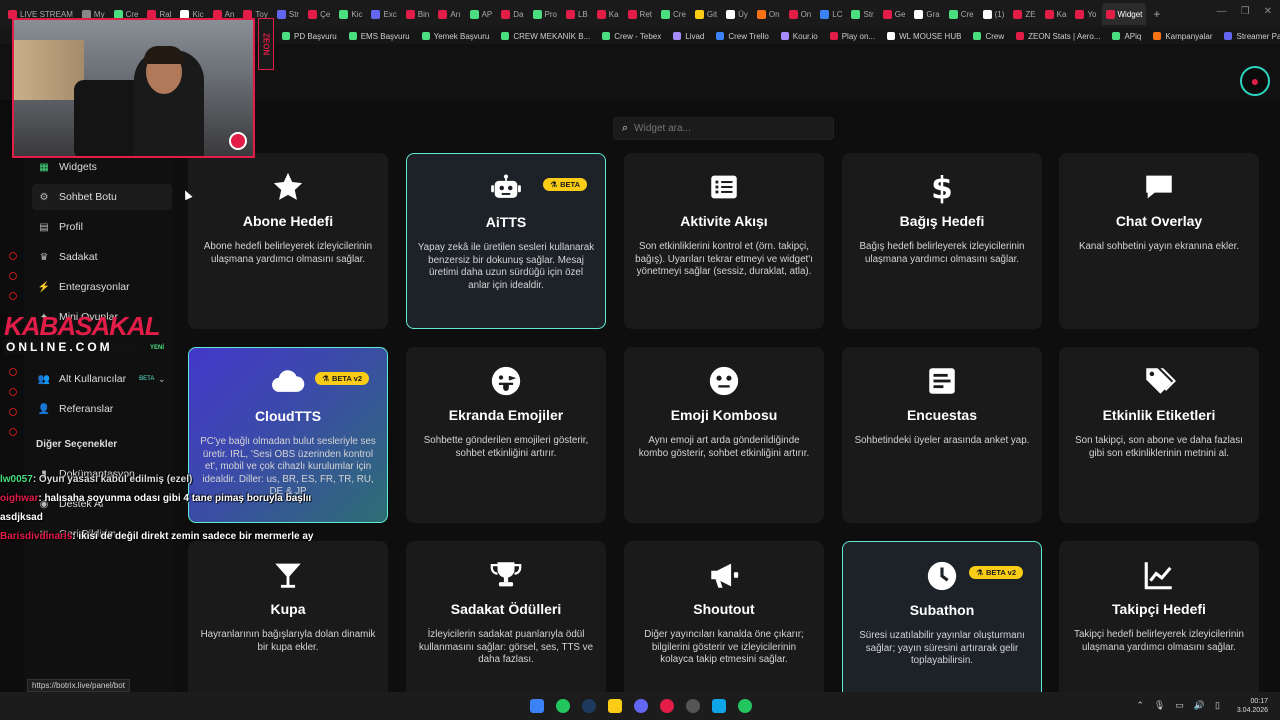 This screenshot has height=720, width=1280. What do you see at coordinates (512, 14) in the screenshot?
I see `browser-tab: Da` at bounding box center [512, 14].